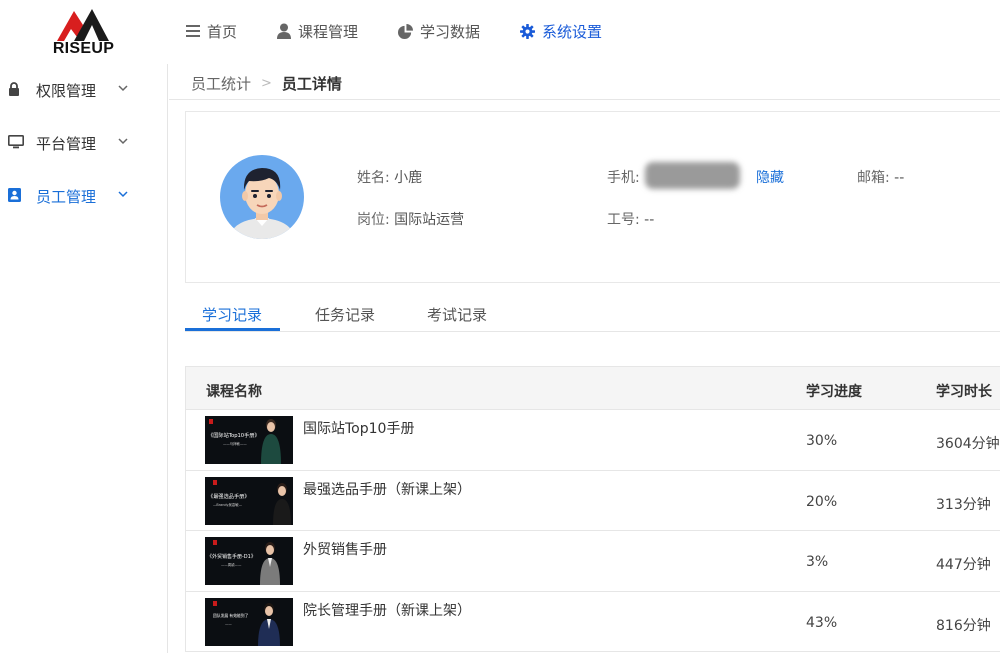  What do you see at coordinates (228, 624) in the screenshot?
I see `thumbnail-subtitle: ——` at bounding box center [228, 624].